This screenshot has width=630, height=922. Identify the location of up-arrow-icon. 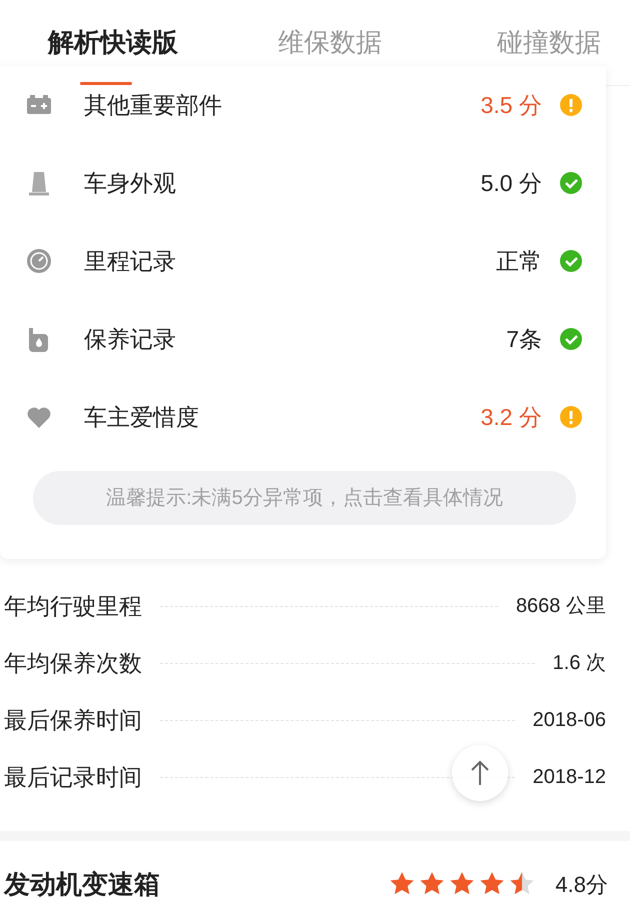
(480, 773).